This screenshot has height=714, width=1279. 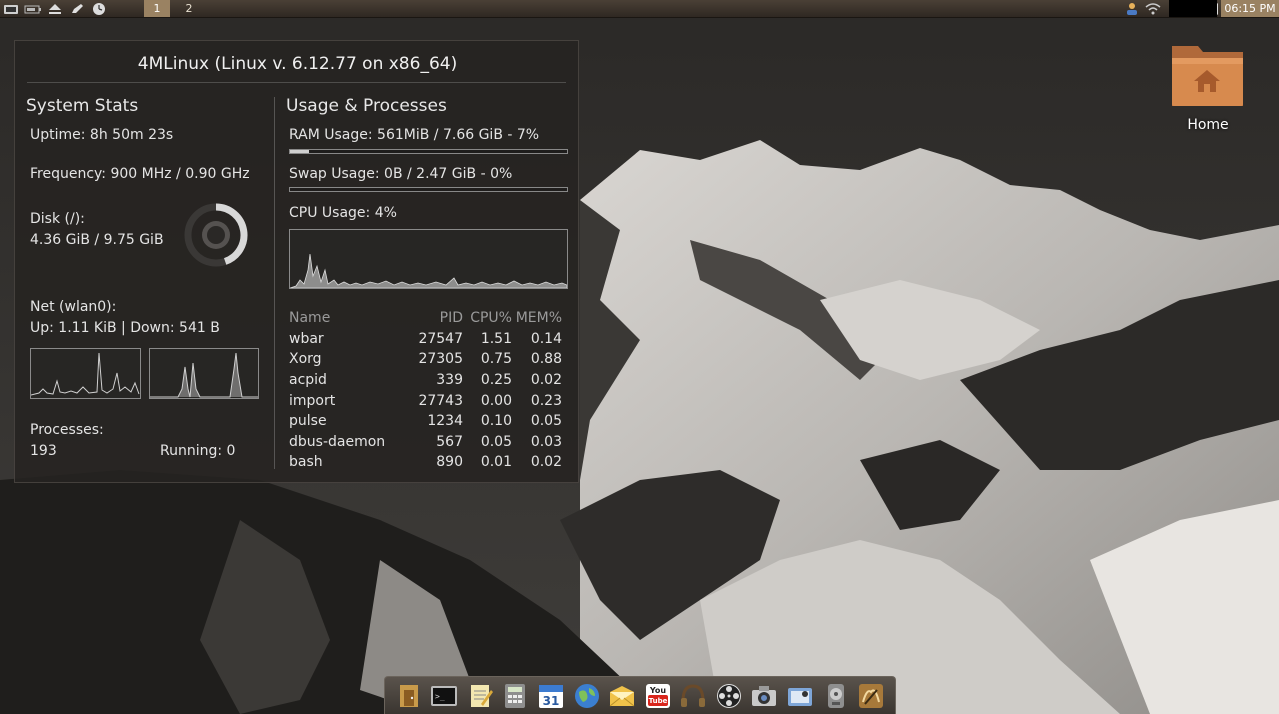 What do you see at coordinates (308, 380) in the screenshot?
I see `process-name: acpid` at bounding box center [308, 380].